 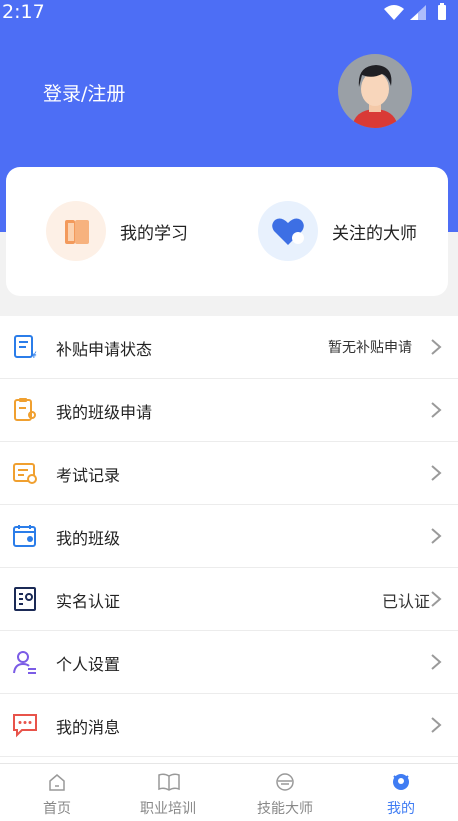 What do you see at coordinates (229, 536) in the screenshot?
I see `menu-item-my-class: 我的班级` at bounding box center [229, 536].